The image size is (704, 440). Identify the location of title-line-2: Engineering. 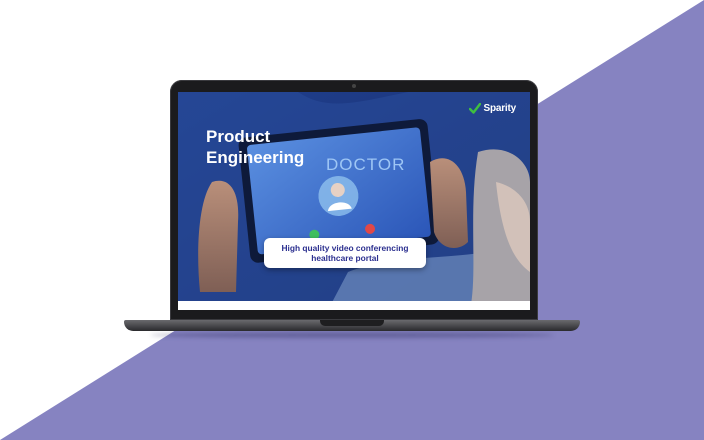
(255, 157).